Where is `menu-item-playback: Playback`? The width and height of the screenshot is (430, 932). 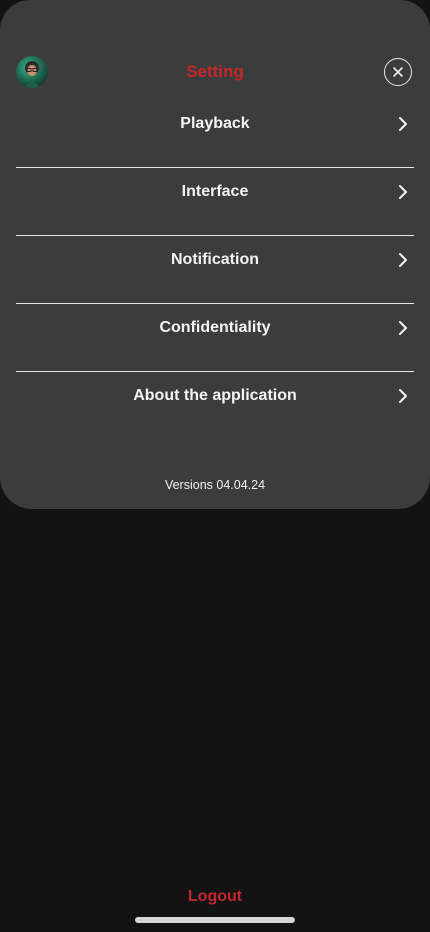 menu-item-playback: Playback is located at coordinates (215, 134).